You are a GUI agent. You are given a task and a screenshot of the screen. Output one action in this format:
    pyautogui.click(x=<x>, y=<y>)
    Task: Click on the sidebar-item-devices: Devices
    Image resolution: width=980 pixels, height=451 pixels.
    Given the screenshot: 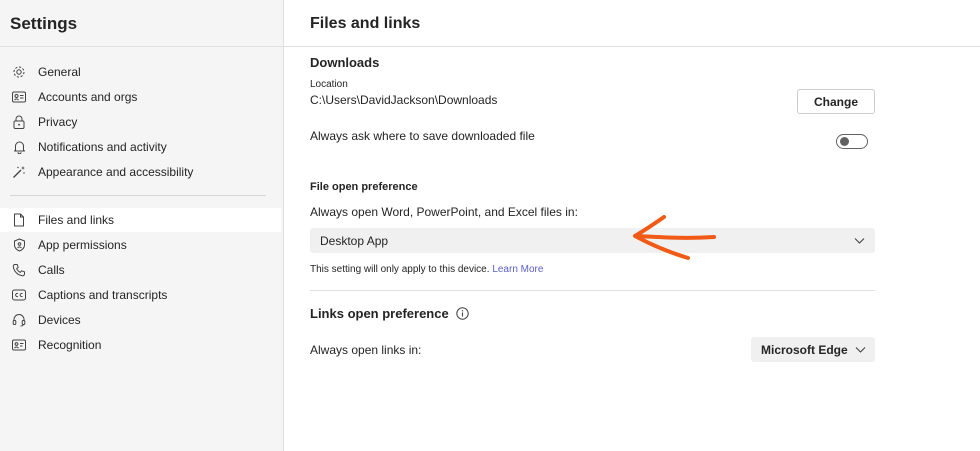 What is the action you would take?
    pyautogui.click(x=140, y=320)
    